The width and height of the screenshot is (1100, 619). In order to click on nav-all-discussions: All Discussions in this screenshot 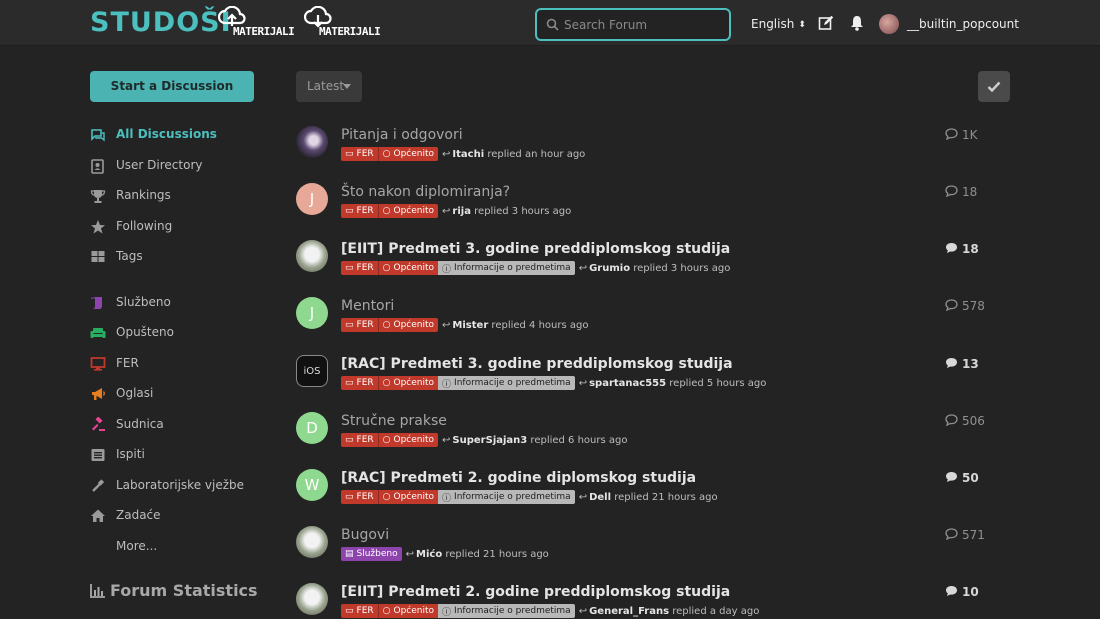, I will do `click(180, 135)`.